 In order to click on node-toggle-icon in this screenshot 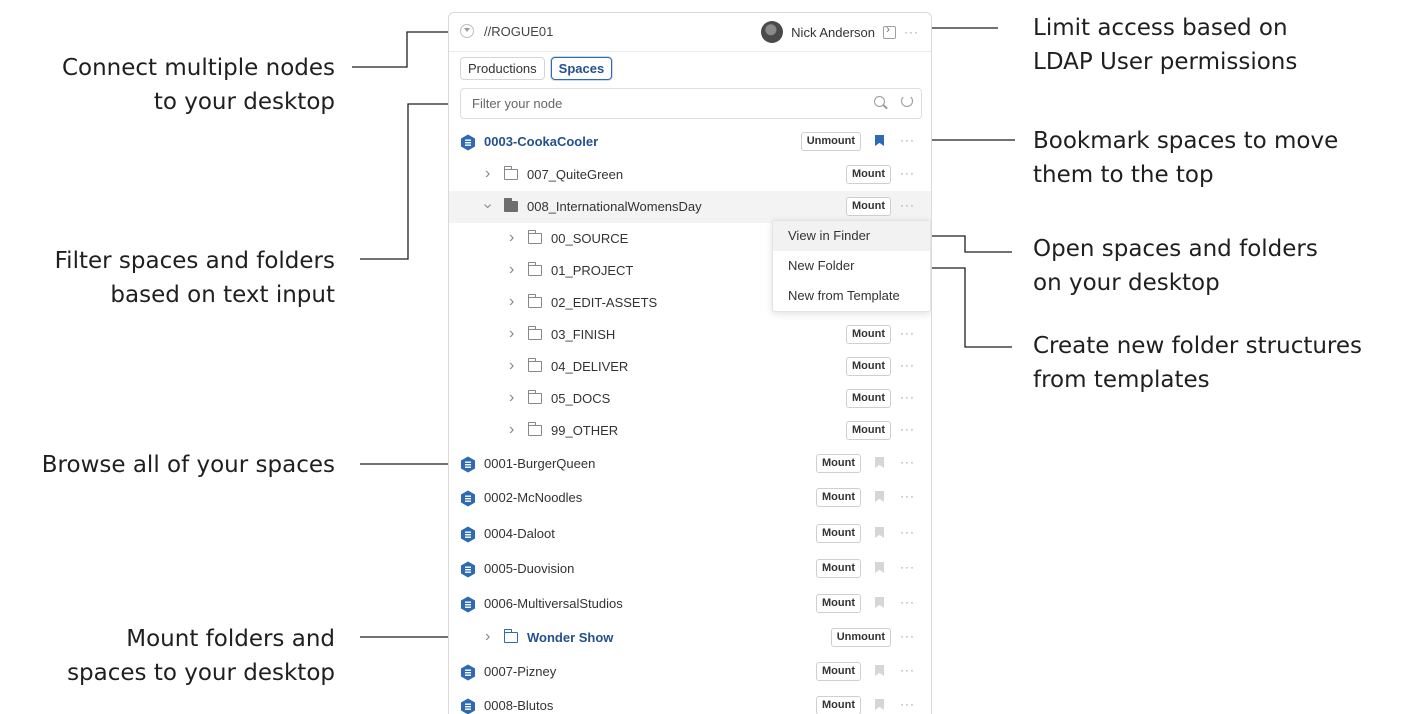, I will do `click(467, 31)`.